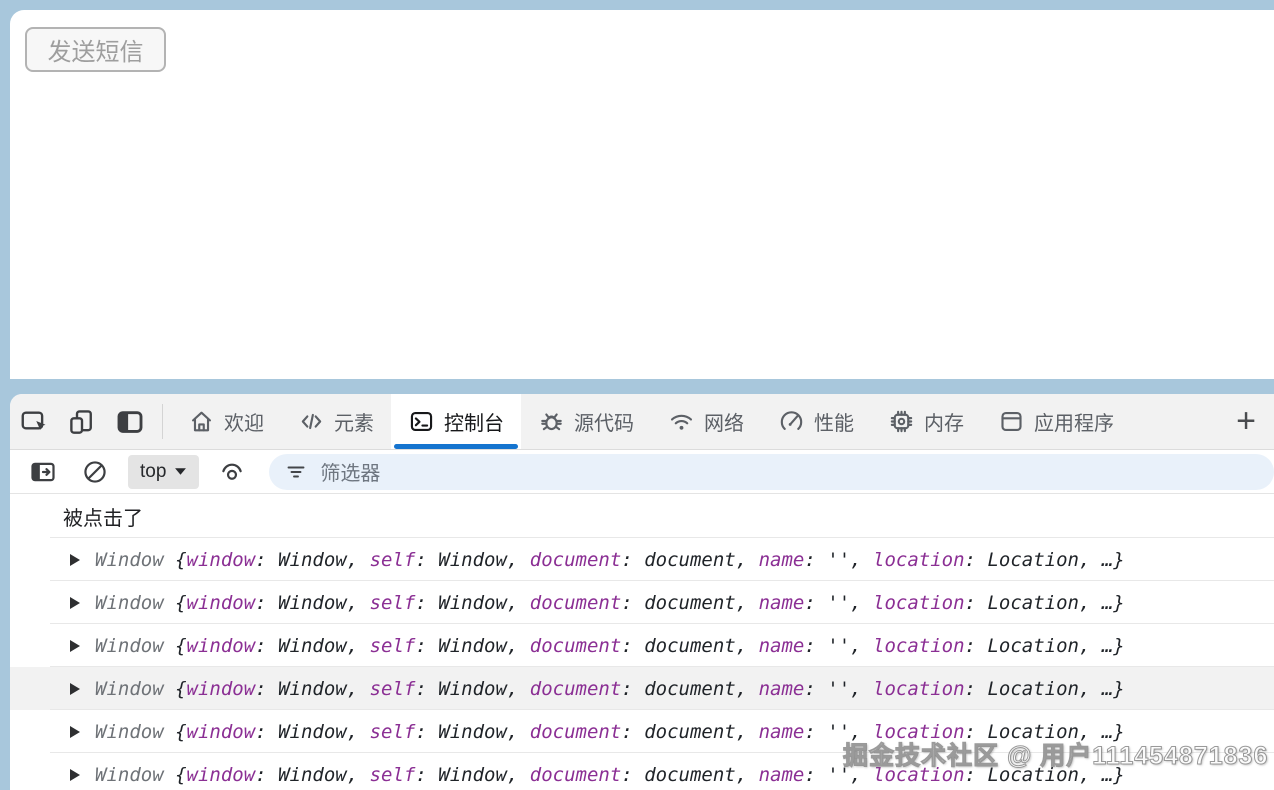 The image size is (1274, 790). What do you see at coordinates (153, 471) in the screenshot?
I see `context-selector-value: top` at bounding box center [153, 471].